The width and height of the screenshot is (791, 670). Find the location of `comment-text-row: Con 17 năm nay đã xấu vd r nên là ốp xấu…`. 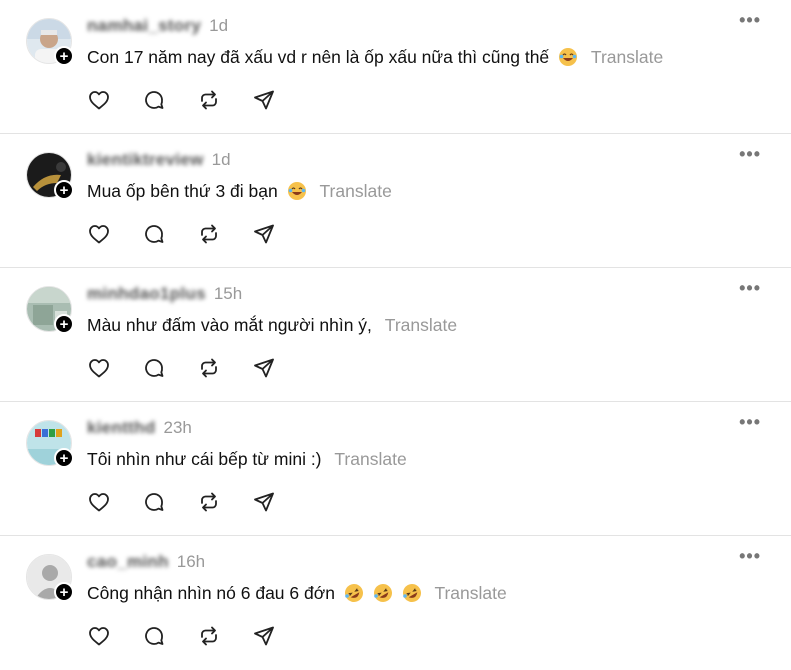

comment-text-row: Con 17 năm nay đã xấu vd r nên là ốp xấu… is located at coordinates (375, 57).